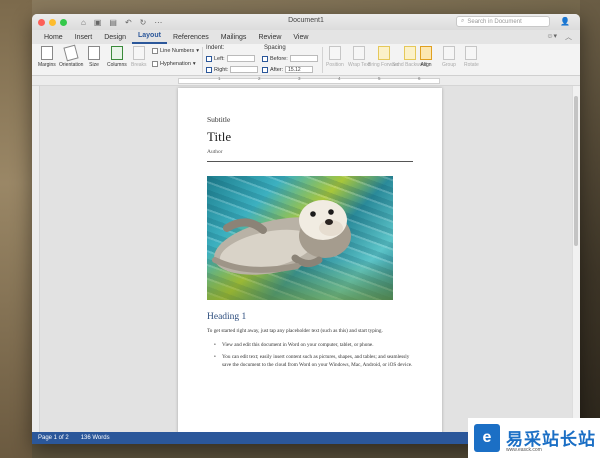 The width and height of the screenshot is (600, 458). What do you see at coordinates (53, 38) in the screenshot?
I see `tab-home: Home` at bounding box center [53, 38].